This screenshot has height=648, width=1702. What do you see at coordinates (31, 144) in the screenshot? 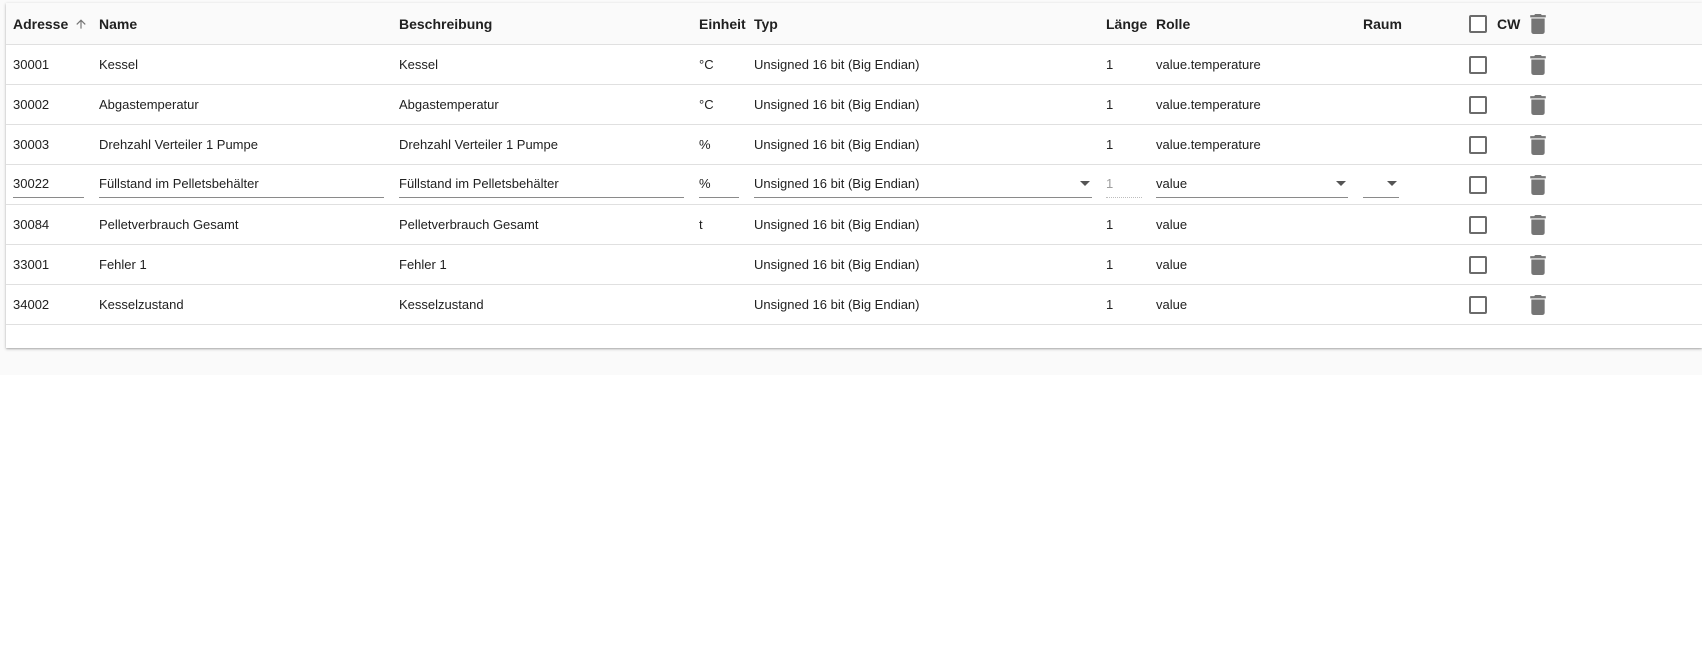
I see `adresse-cell: 30003` at bounding box center [31, 144].